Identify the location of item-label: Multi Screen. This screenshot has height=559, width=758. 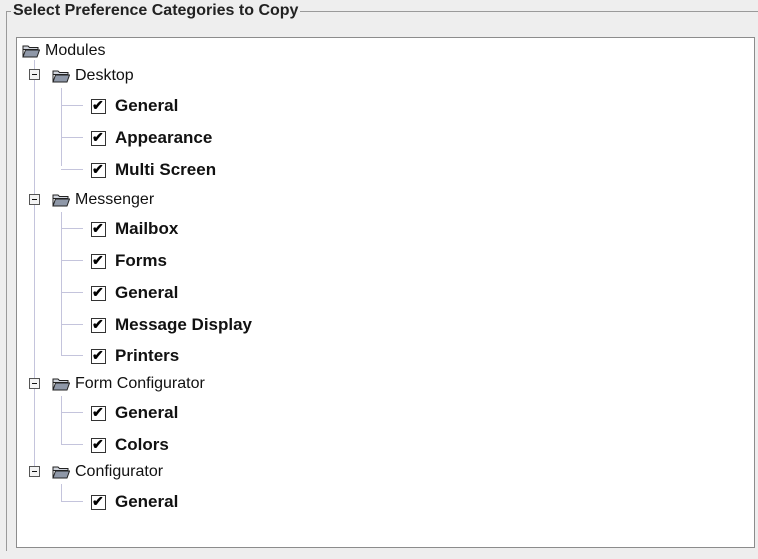
(166, 169).